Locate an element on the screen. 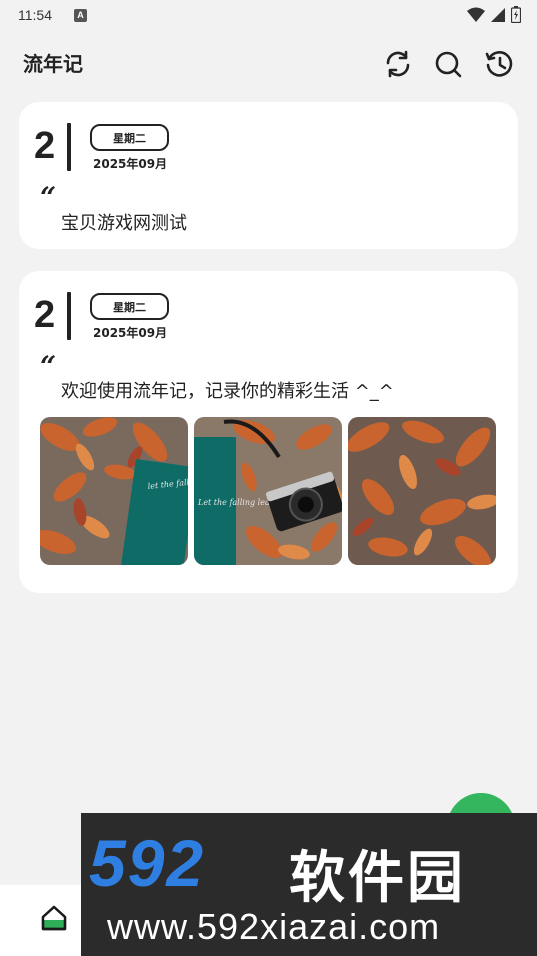 Image resolution: width=537 pixels, height=956 pixels. refresh-icon is located at coordinates (398, 66).